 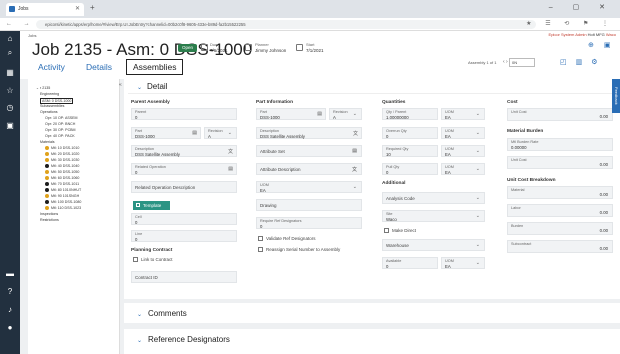 I want to click on tree-item: Mtl: 110 DSS-1023, so click(x=63, y=208).